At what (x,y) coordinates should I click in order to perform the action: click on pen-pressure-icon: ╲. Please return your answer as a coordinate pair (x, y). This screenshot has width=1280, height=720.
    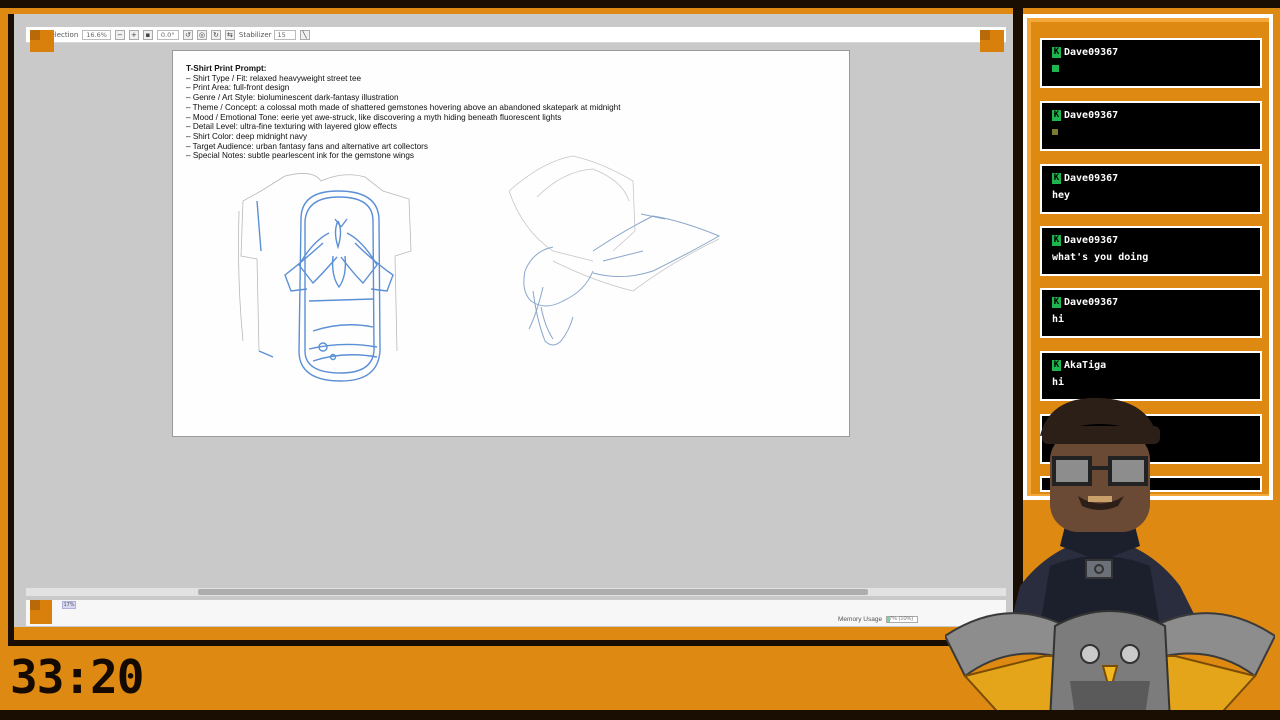
    Looking at the image, I should click on (304, 34).